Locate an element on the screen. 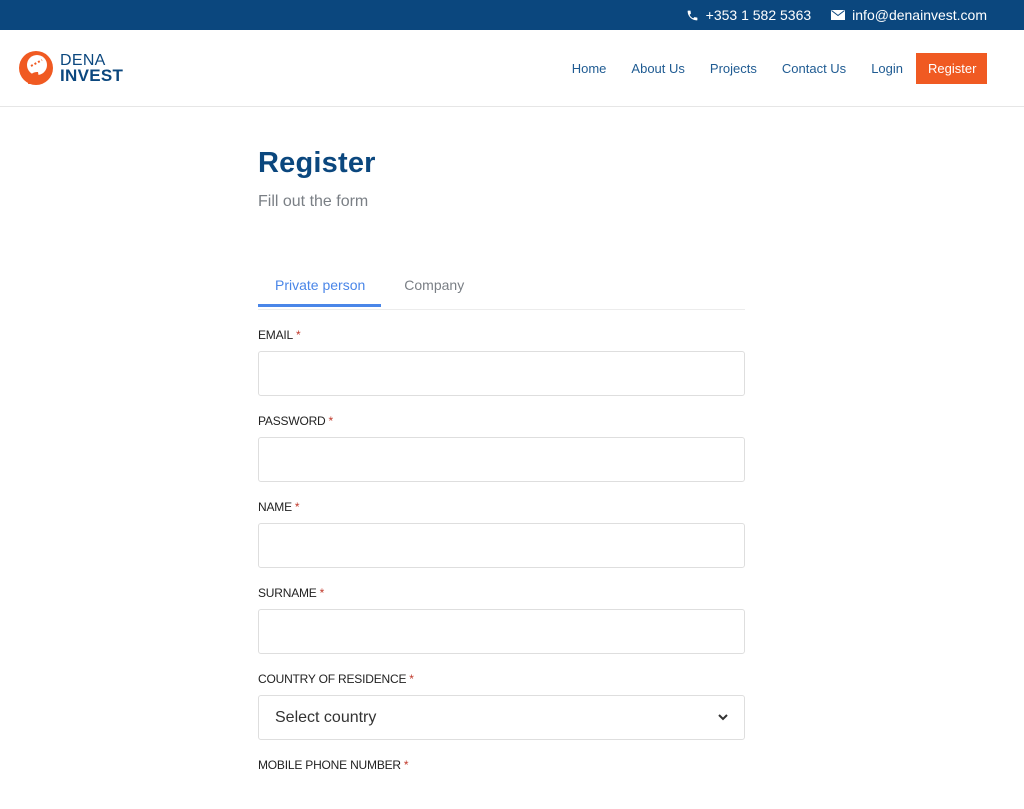 The image size is (1024, 809). name-input is located at coordinates (501, 545).